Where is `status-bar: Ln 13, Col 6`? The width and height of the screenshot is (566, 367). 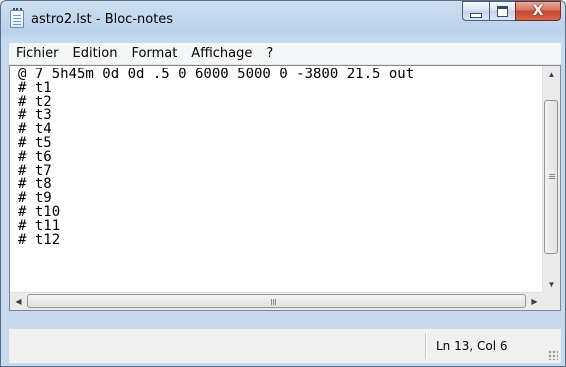 status-bar: Ln 13, Col 6 is located at coordinates (285, 345).